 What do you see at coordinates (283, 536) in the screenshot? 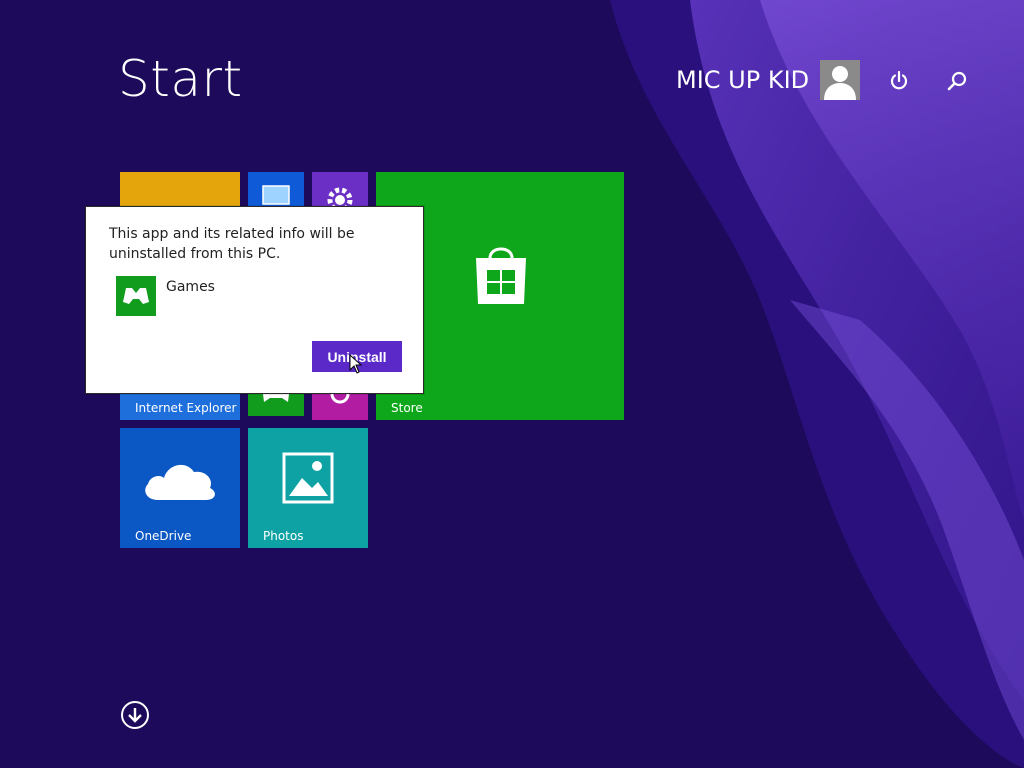
I see `tile-label: Photos` at bounding box center [283, 536].